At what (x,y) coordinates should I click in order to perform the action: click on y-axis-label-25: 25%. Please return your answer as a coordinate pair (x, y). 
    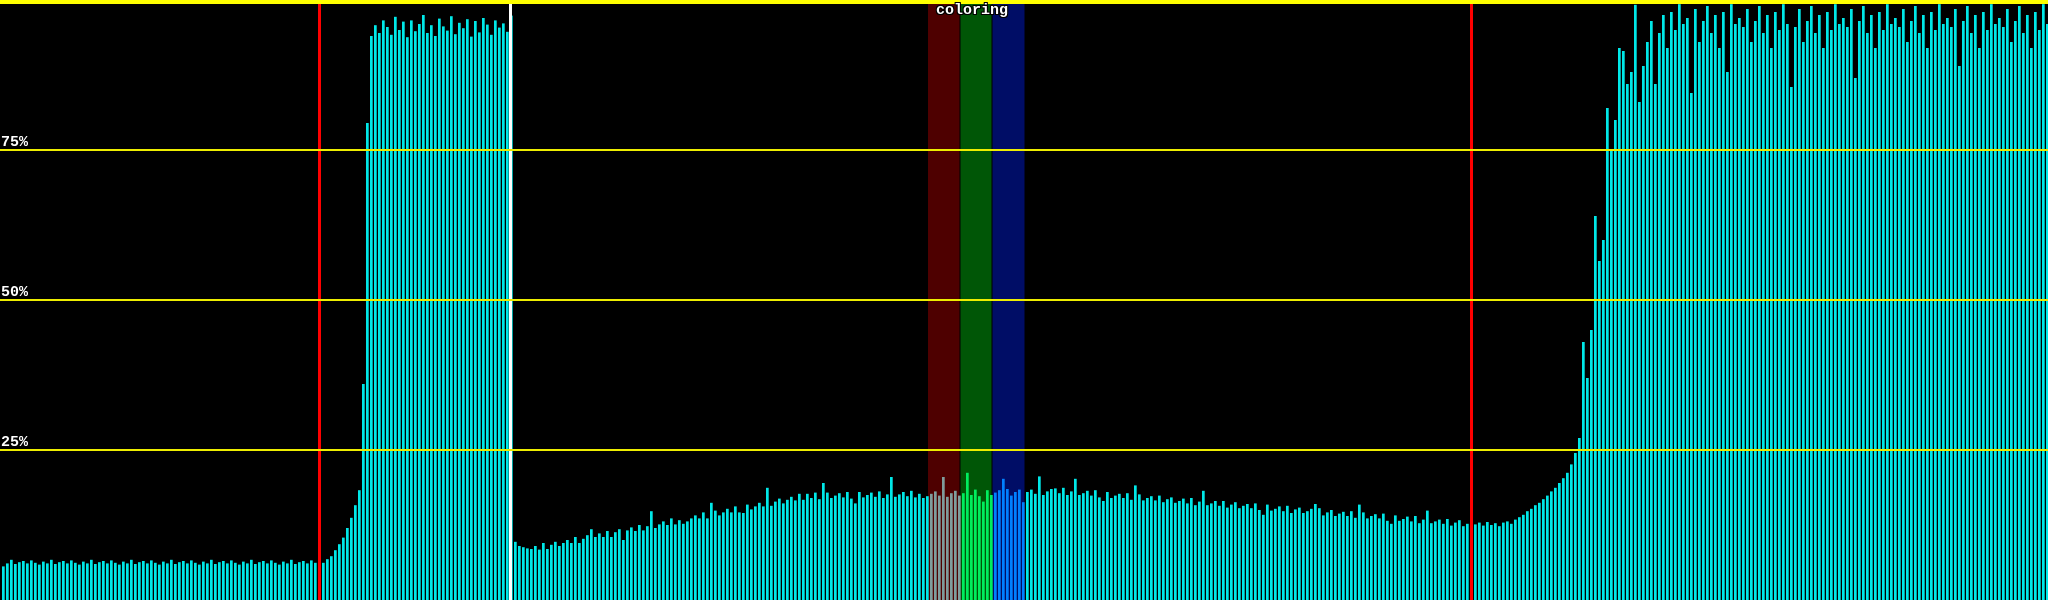
    Looking at the image, I should click on (15, 442).